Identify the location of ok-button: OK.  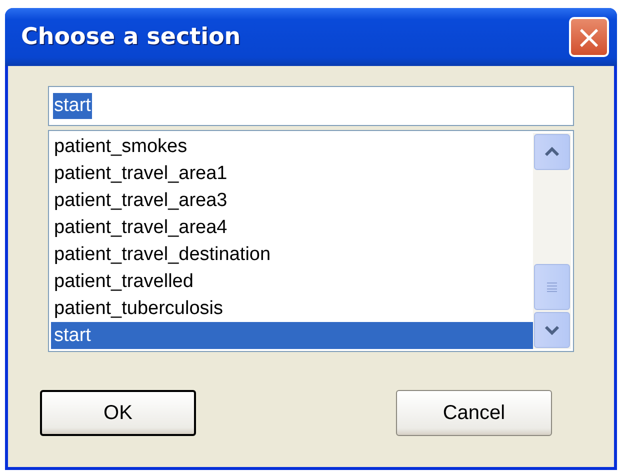
(118, 413).